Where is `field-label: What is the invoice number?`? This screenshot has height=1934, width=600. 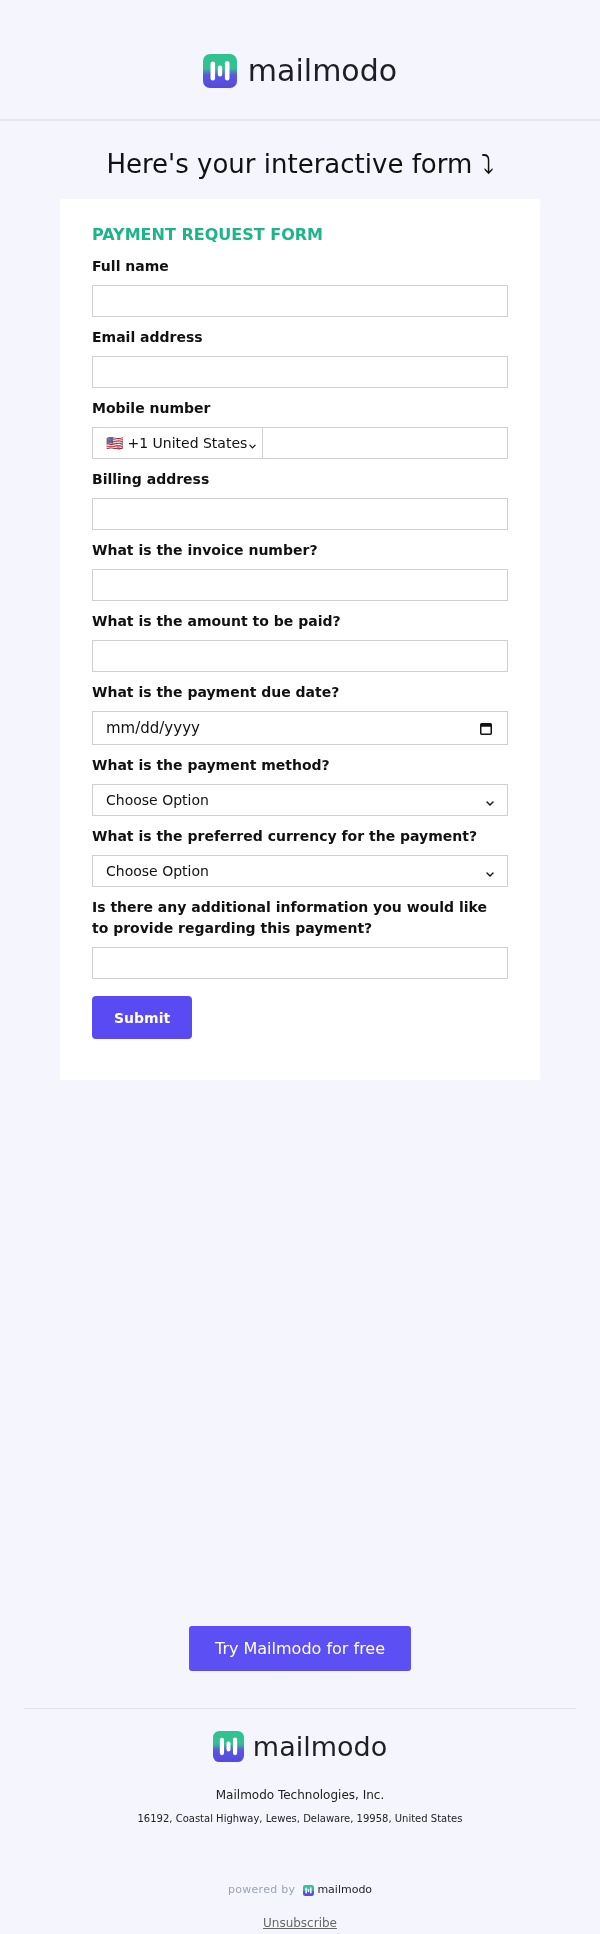 field-label: What is the invoice number? is located at coordinates (205, 550).